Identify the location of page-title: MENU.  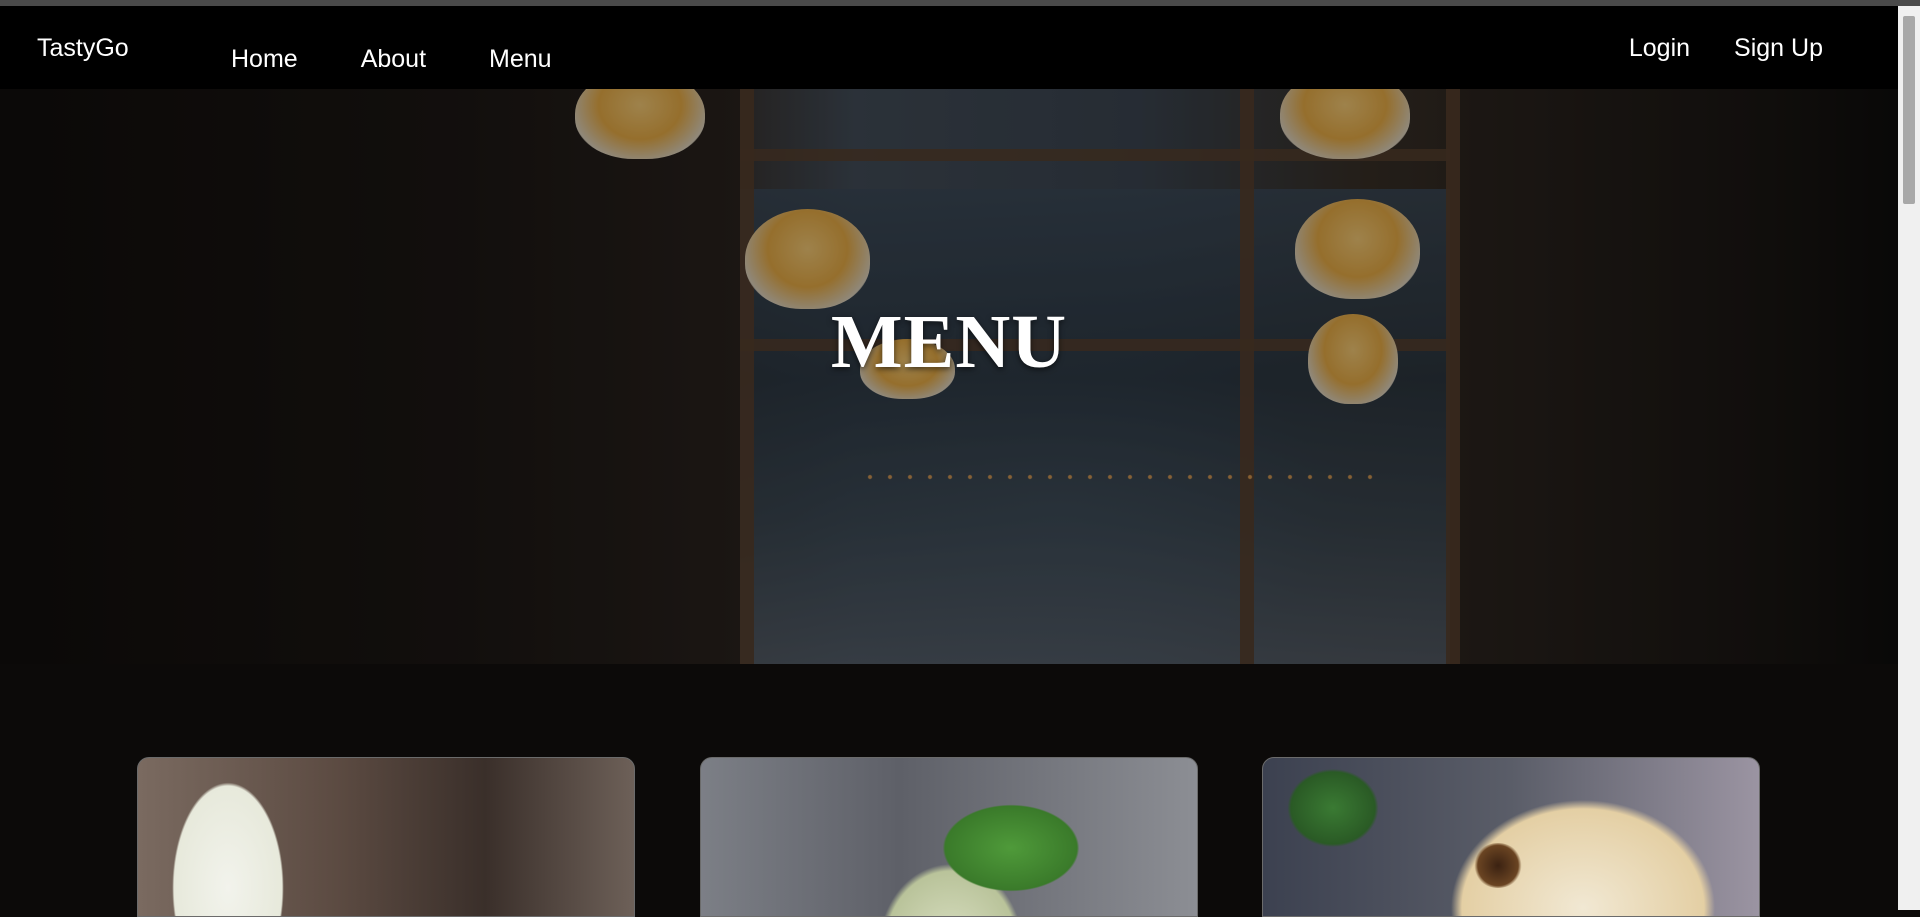
(949, 342).